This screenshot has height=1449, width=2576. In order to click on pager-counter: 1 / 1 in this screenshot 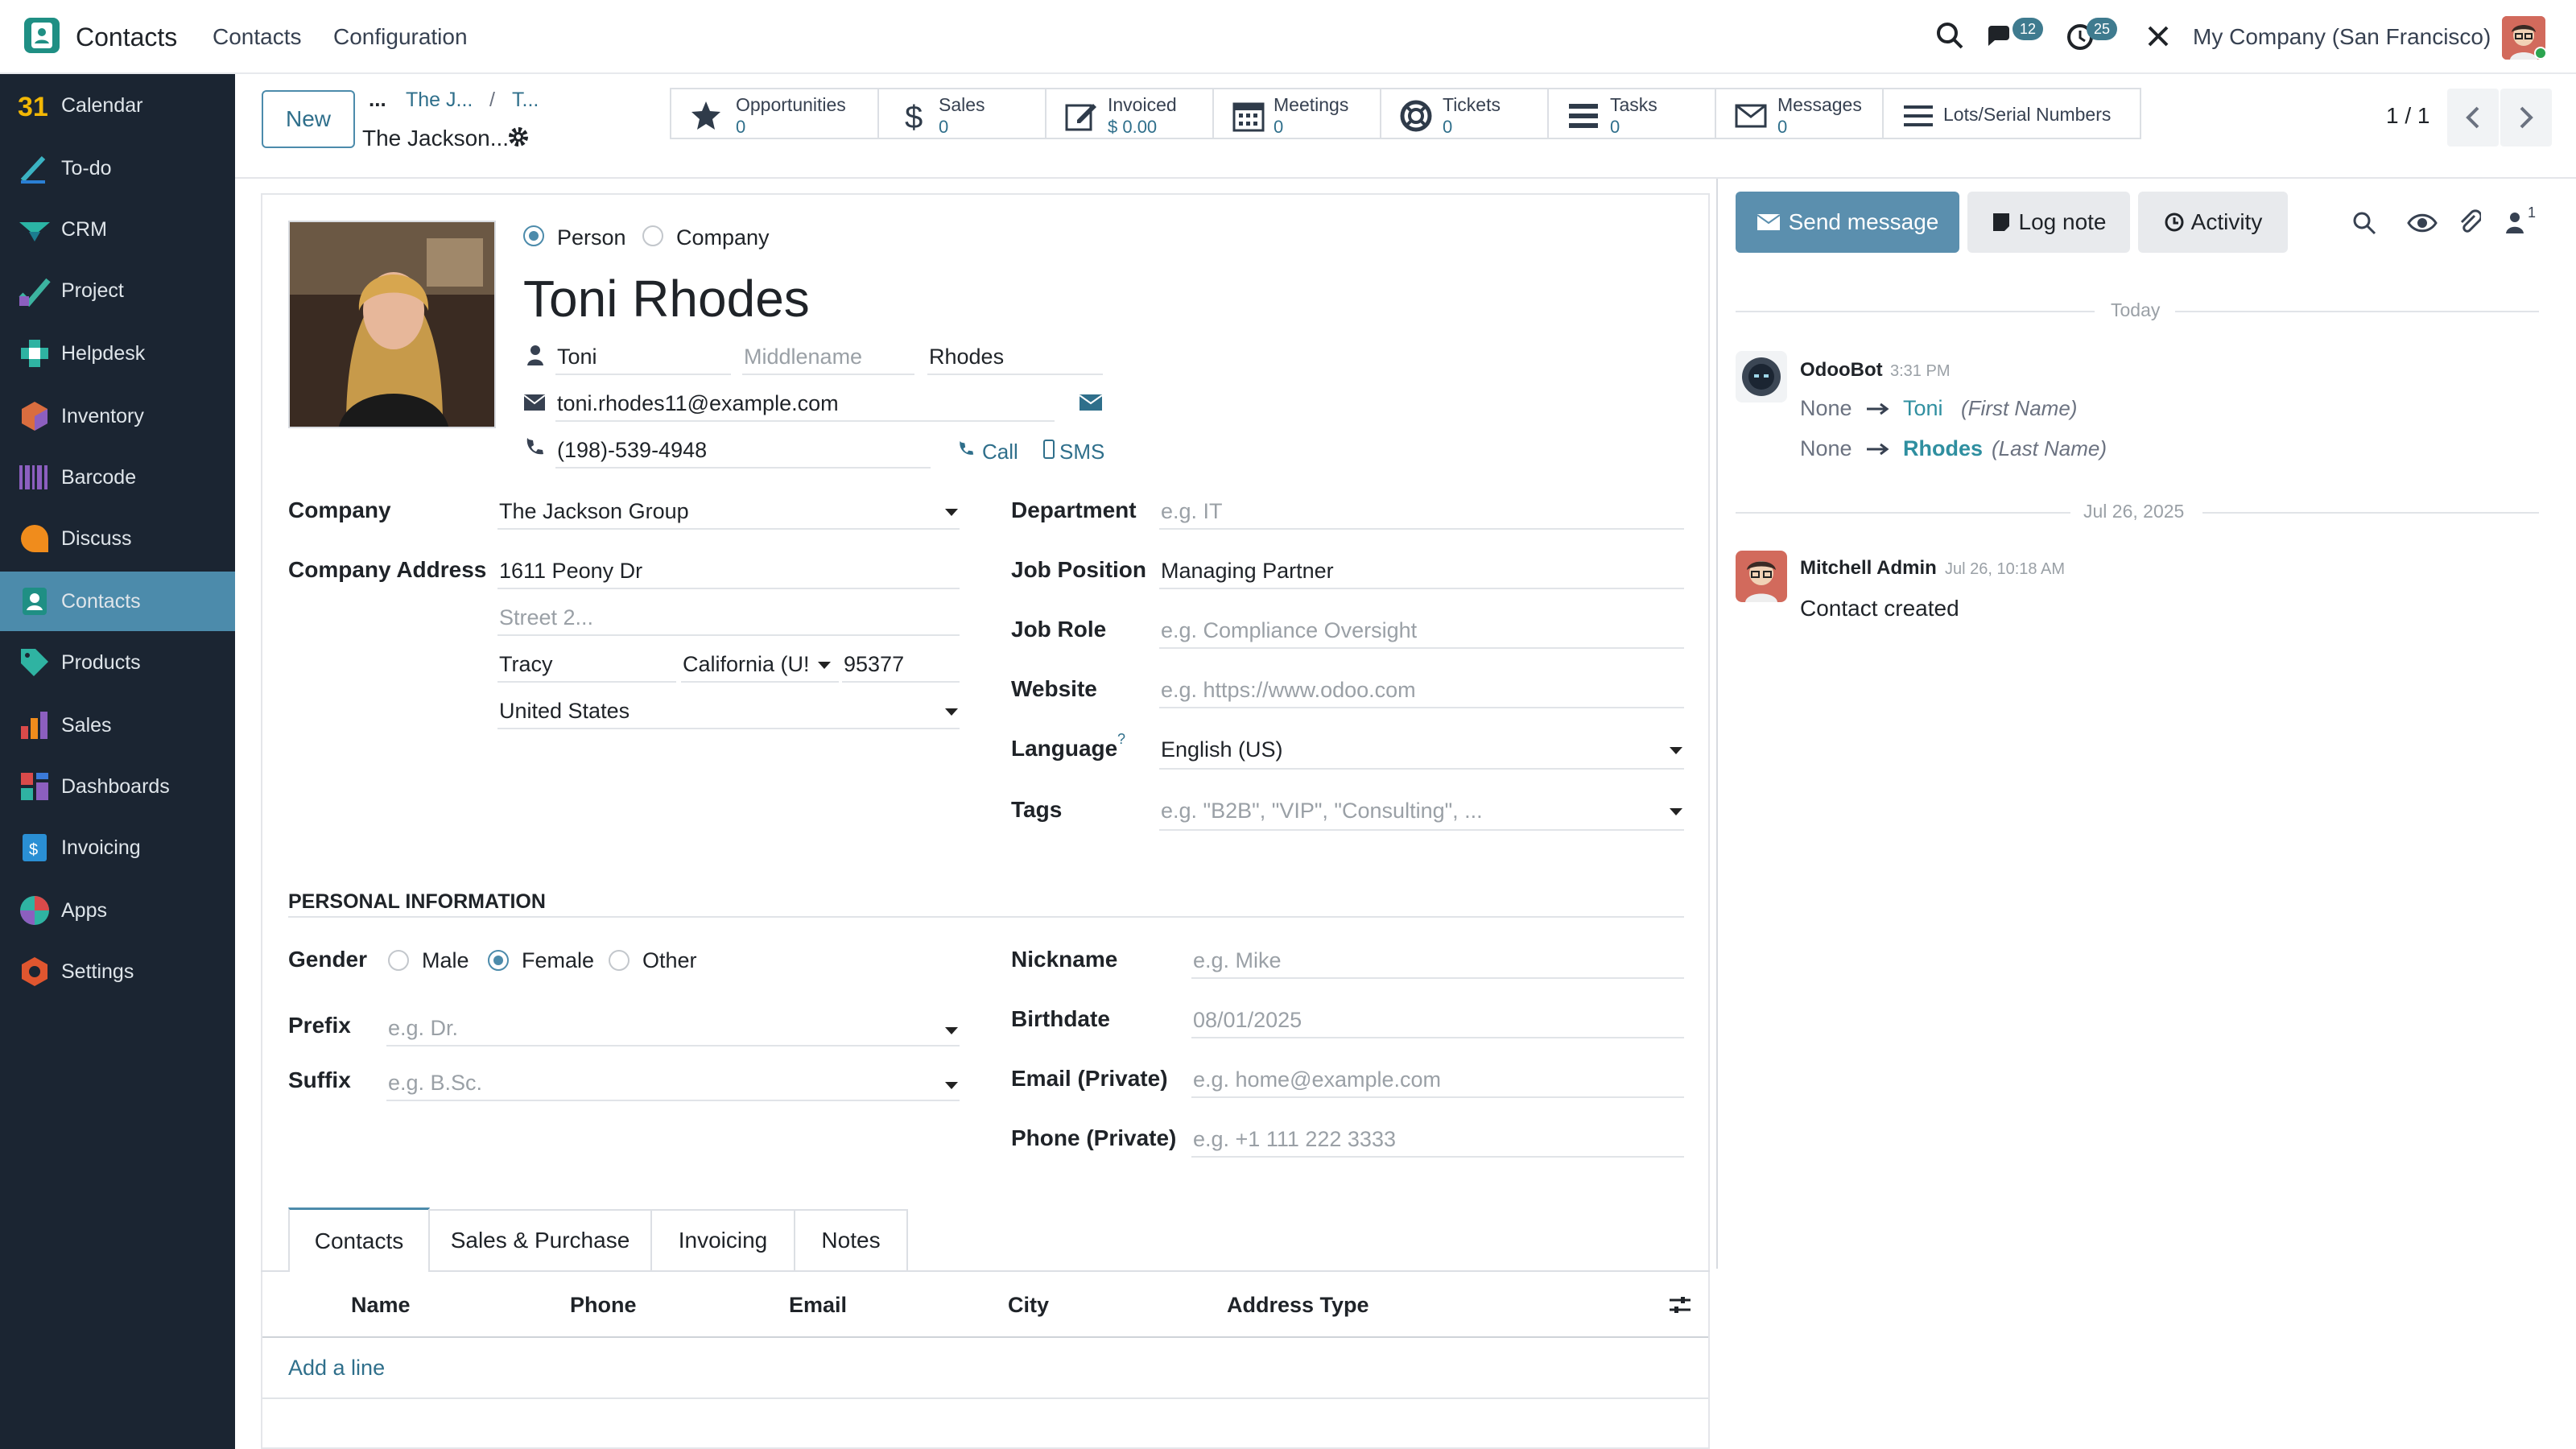, I will do `click(2407, 116)`.